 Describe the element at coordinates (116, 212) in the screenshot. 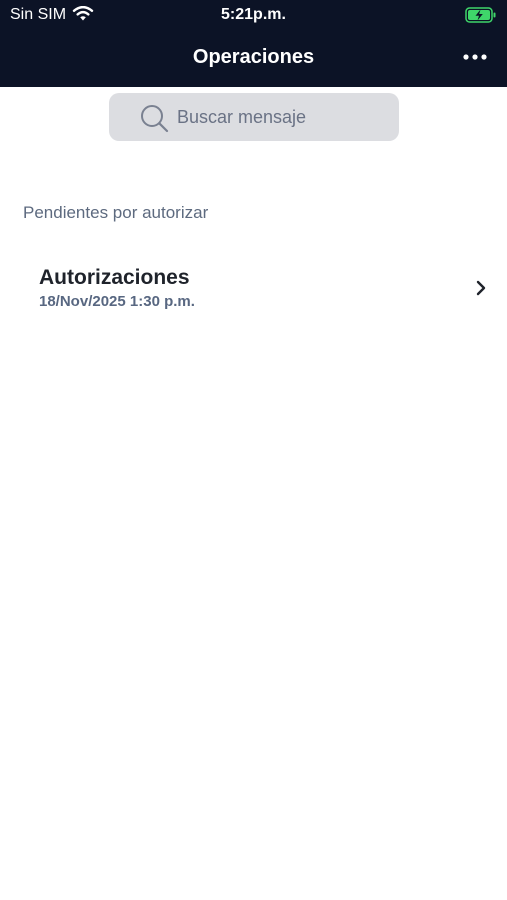

I see `section-title: Pendientes por autorizar` at that location.